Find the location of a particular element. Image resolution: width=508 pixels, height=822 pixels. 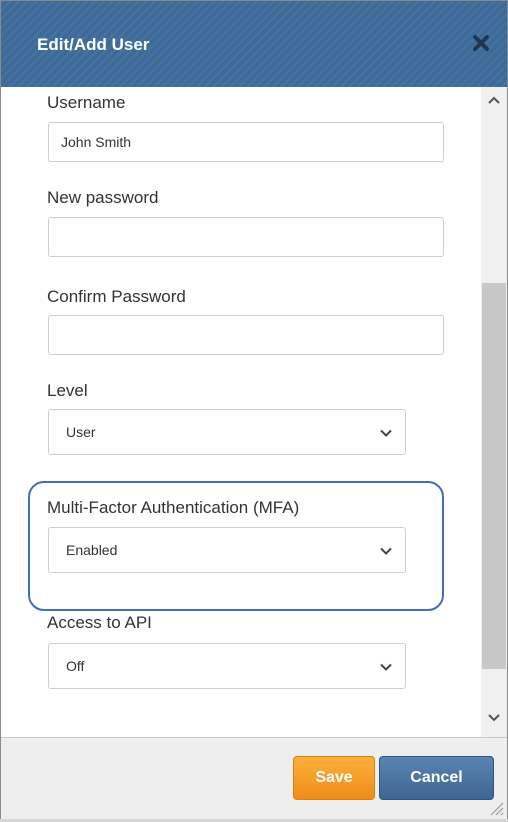

dialog-titlebar: Edit/Add User is located at coordinates (254, 44).